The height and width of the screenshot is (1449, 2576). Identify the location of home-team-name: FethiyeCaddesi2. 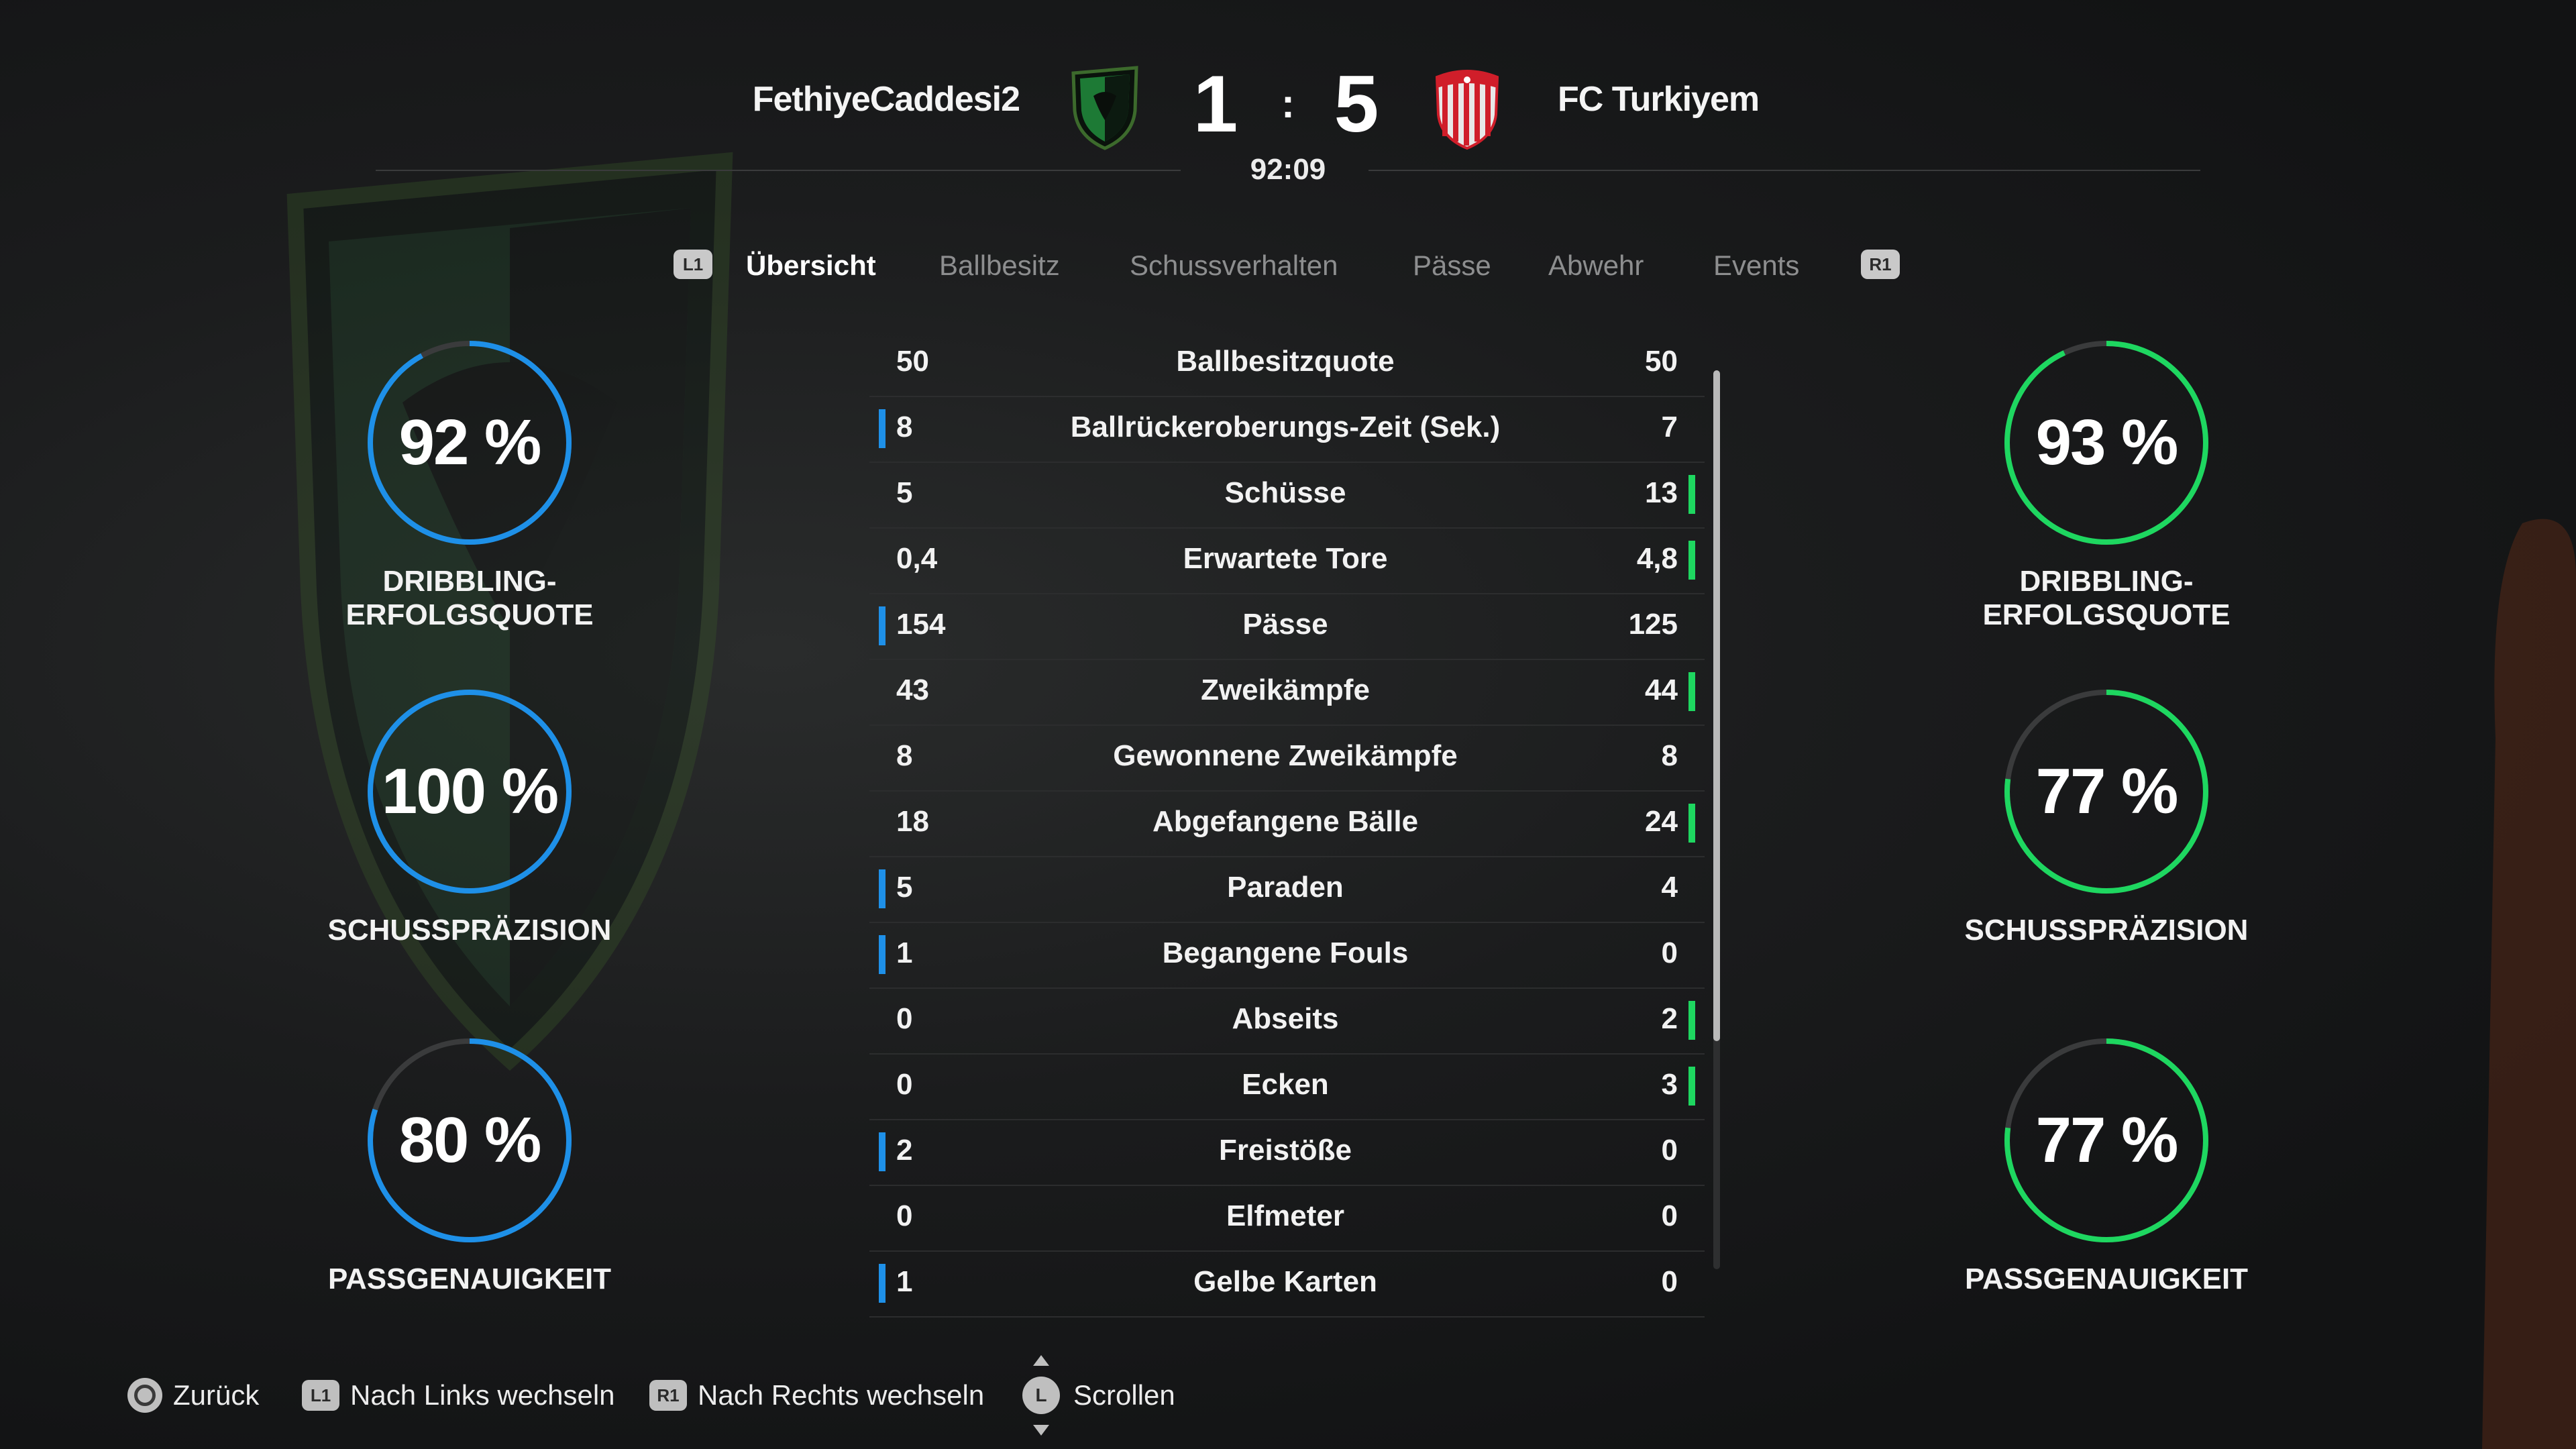
(886, 99).